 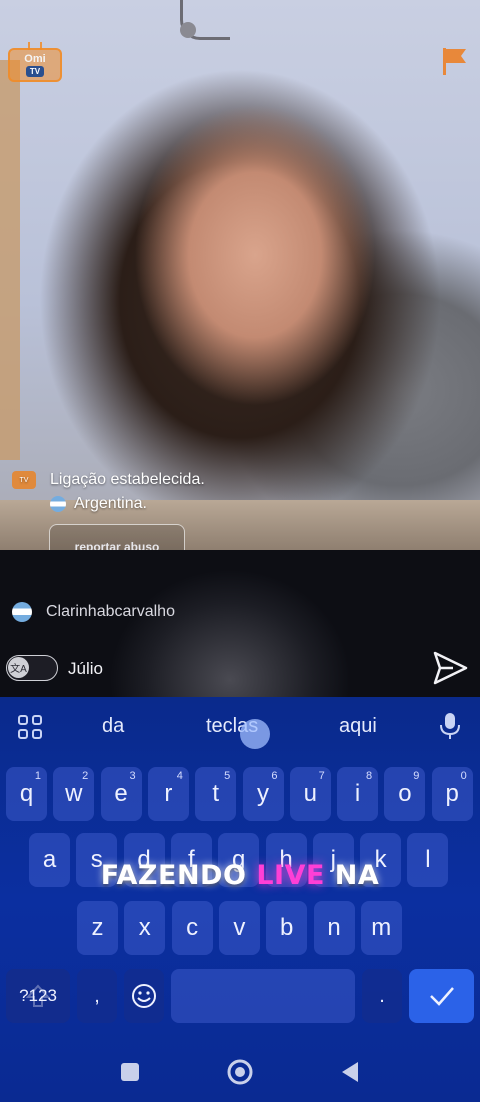 I want to click on key-n: n, so click(x=334, y=928).